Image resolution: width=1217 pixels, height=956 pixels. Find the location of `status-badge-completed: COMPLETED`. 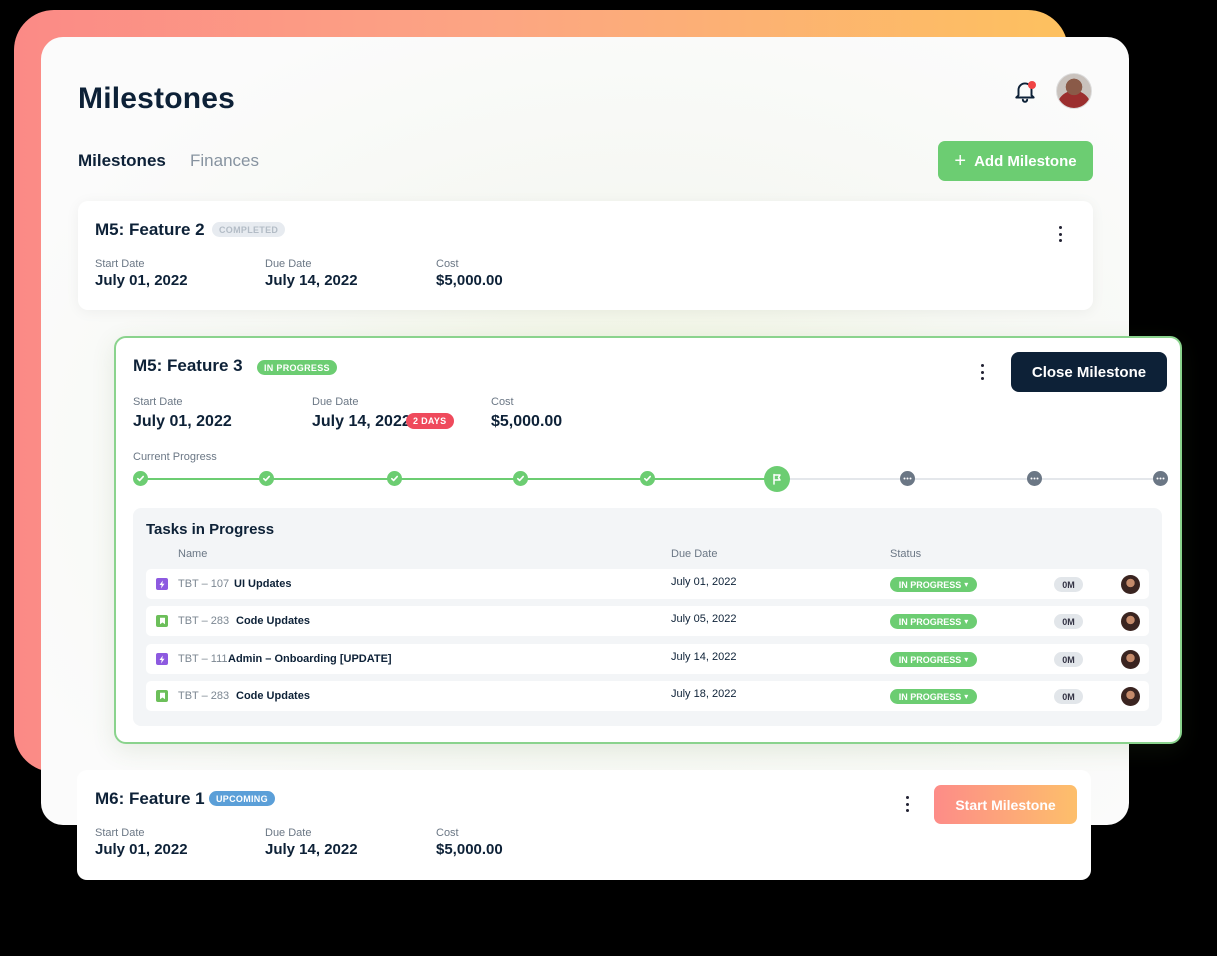

status-badge-completed: COMPLETED is located at coordinates (249, 229).